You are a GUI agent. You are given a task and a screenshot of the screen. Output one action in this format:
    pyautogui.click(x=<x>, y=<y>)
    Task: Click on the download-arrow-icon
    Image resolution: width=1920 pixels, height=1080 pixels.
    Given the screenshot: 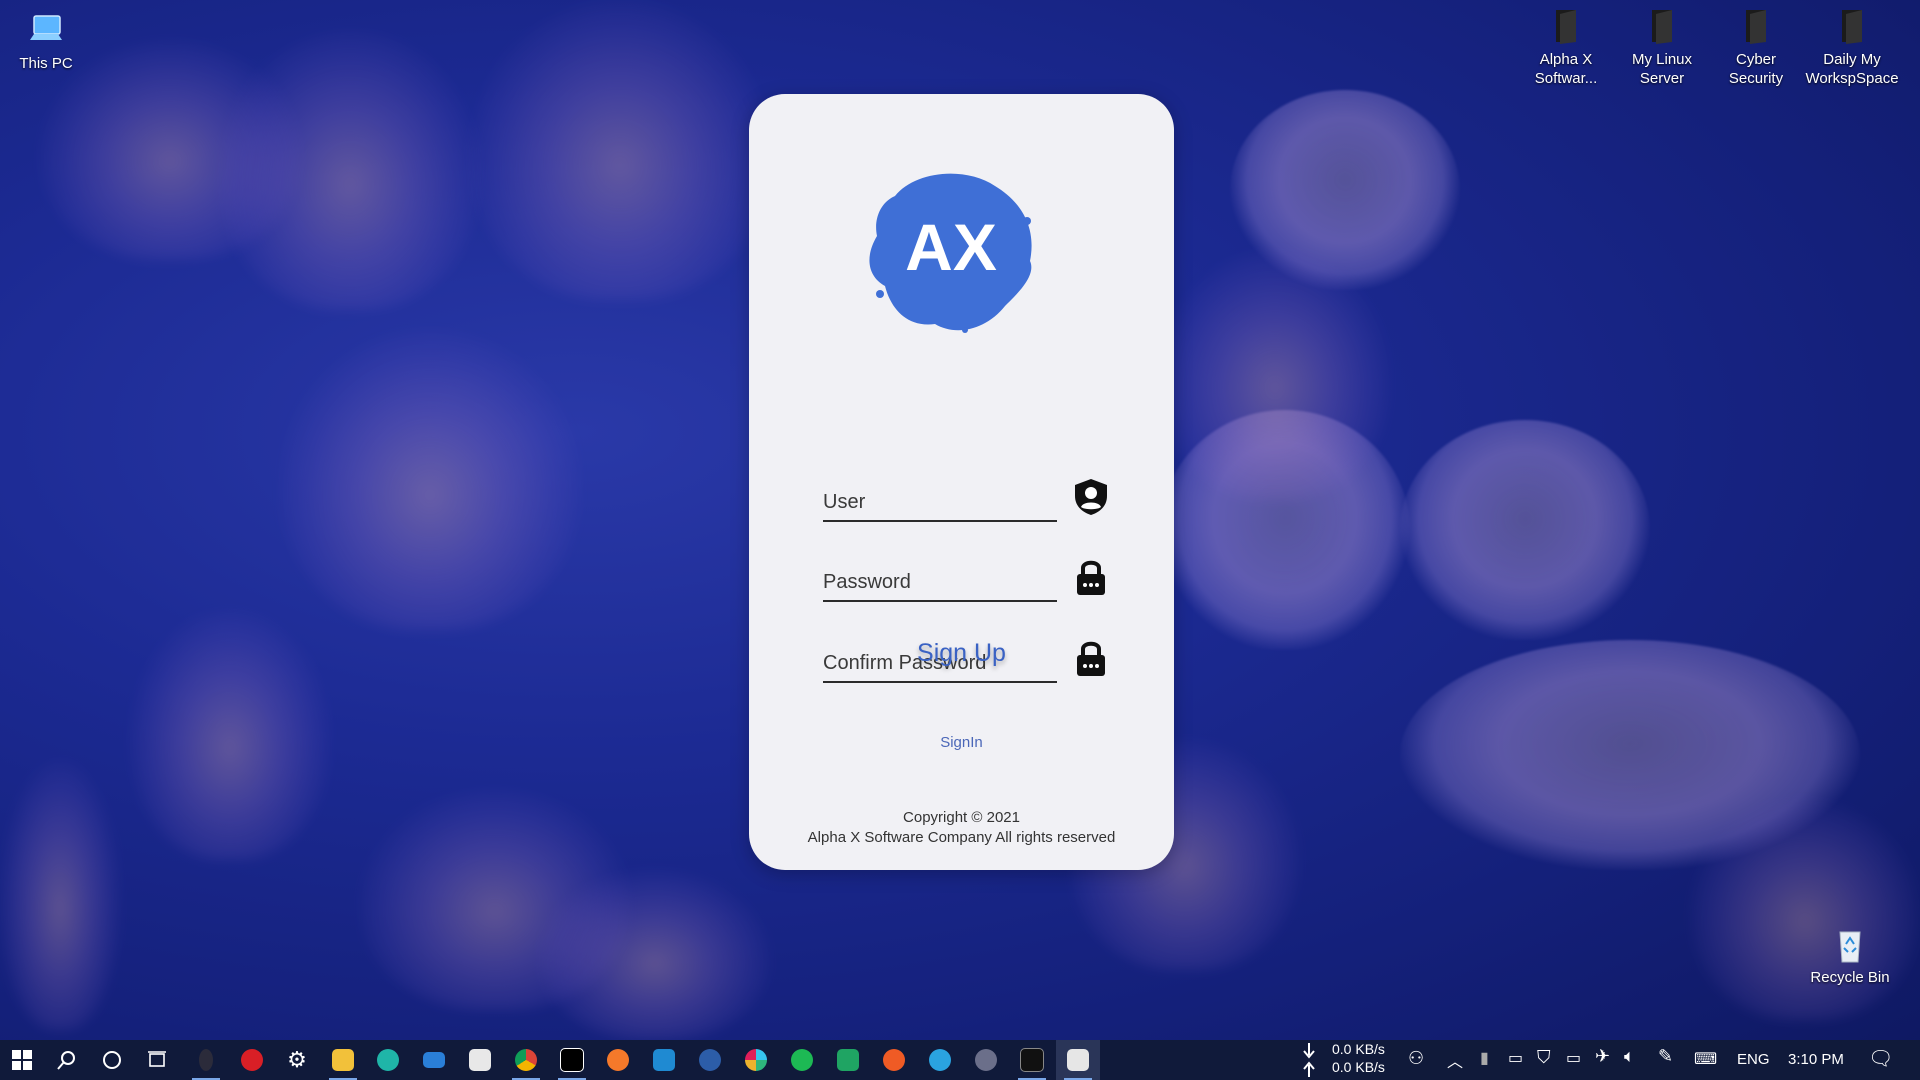 What is the action you would take?
    pyautogui.click(x=1309, y=1051)
    